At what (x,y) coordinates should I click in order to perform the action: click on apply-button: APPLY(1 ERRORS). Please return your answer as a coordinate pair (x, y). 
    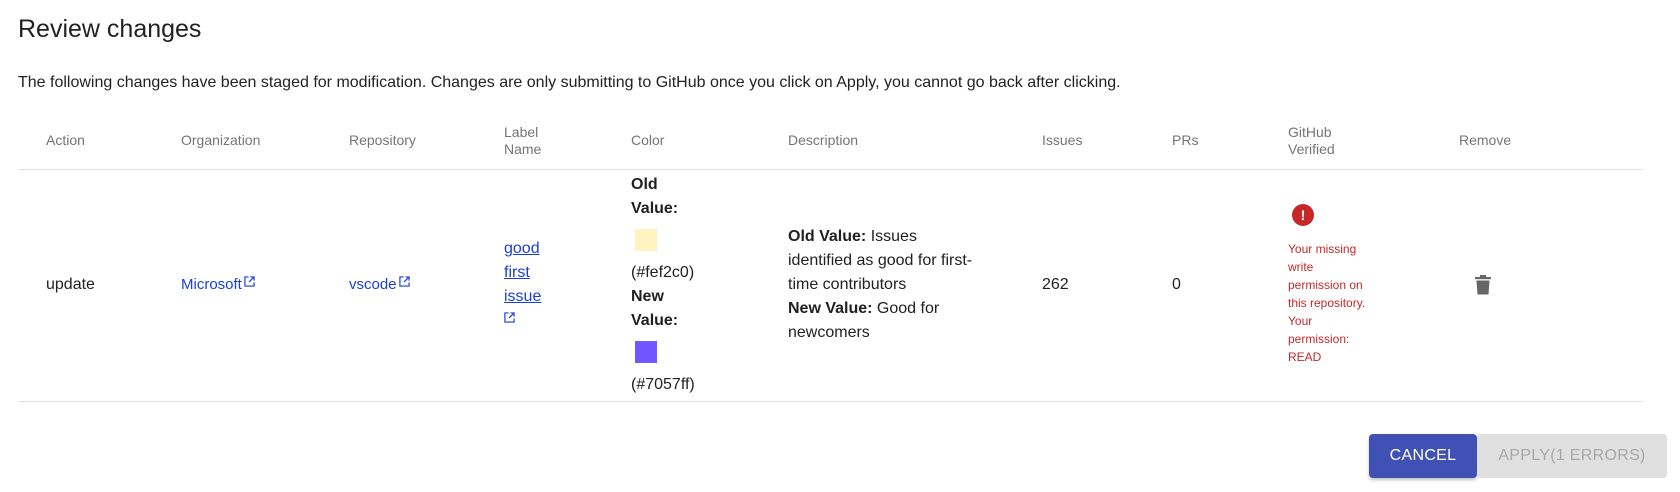
    Looking at the image, I should click on (1572, 456).